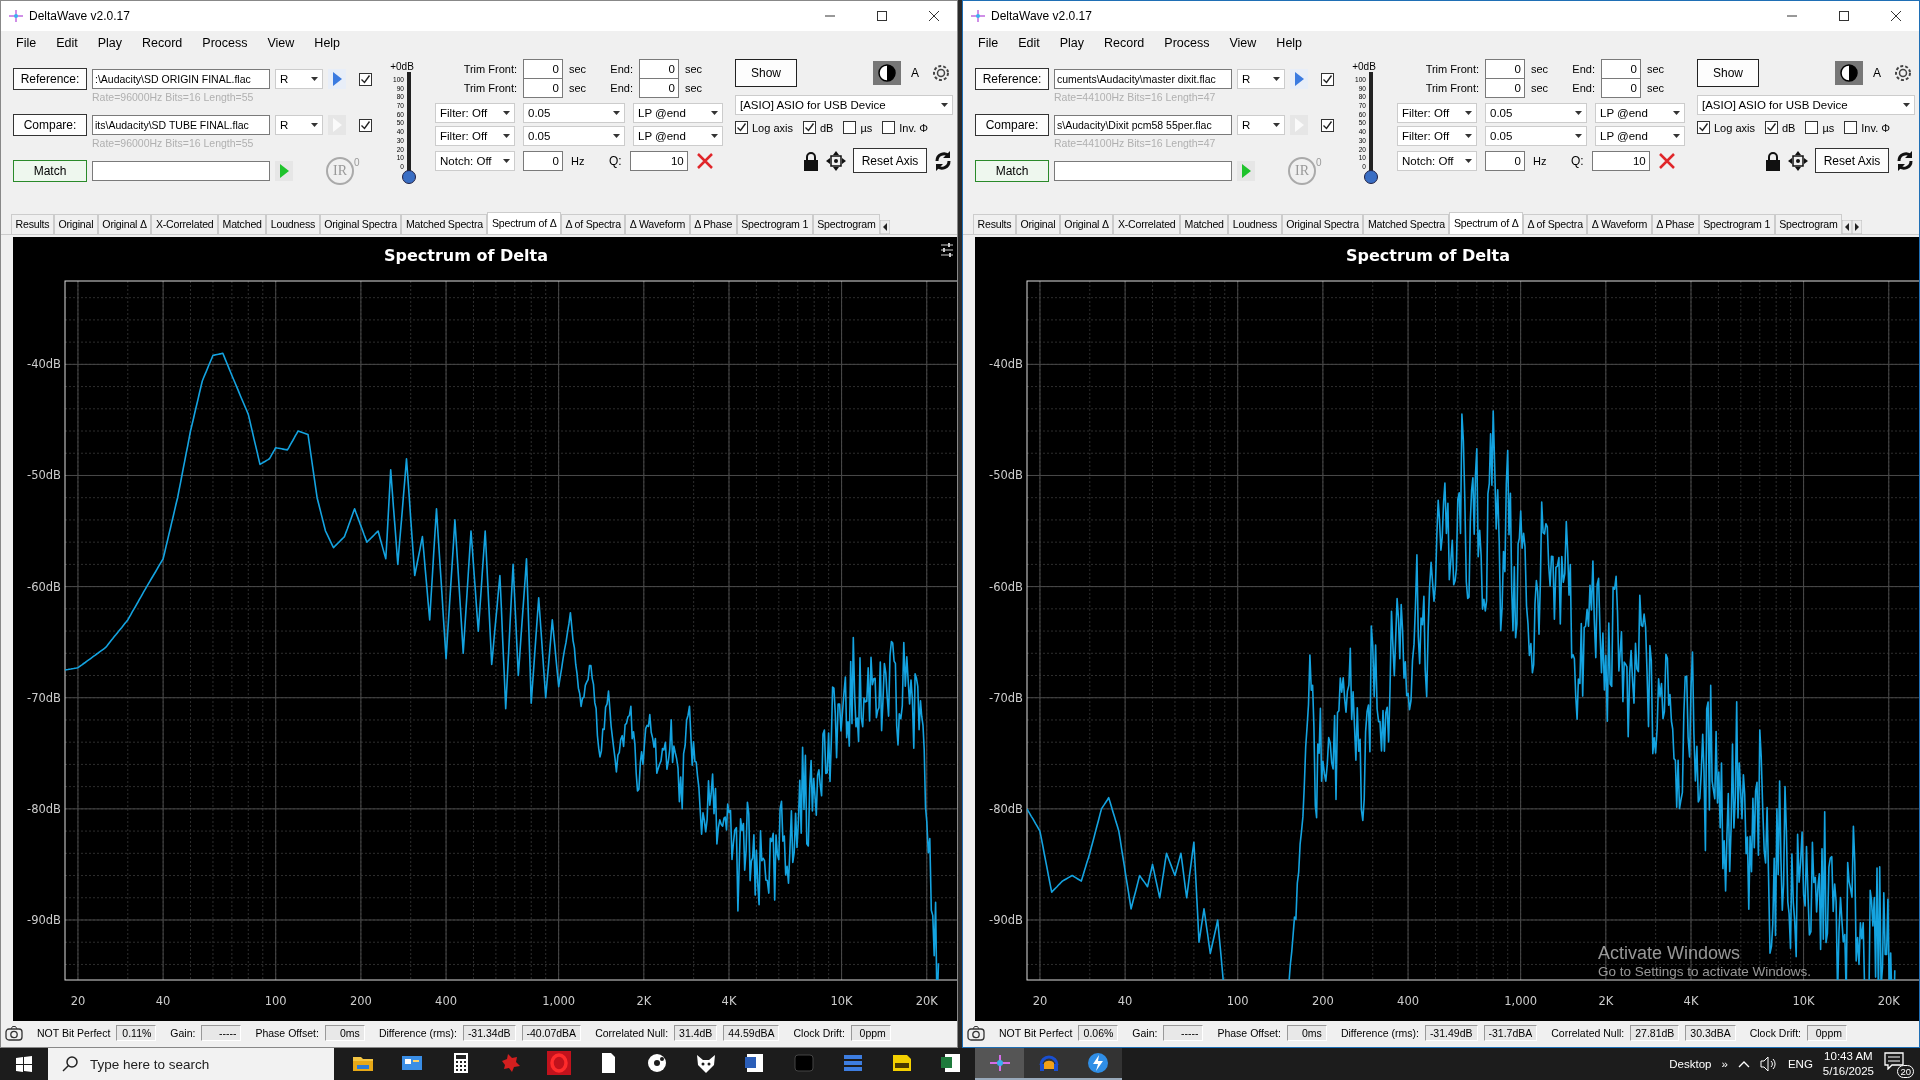 This screenshot has height=1080, width=1920. I want to click on file-path-field: its\Audacity\SD TUBE FINAL.flac, so click(181, 125).